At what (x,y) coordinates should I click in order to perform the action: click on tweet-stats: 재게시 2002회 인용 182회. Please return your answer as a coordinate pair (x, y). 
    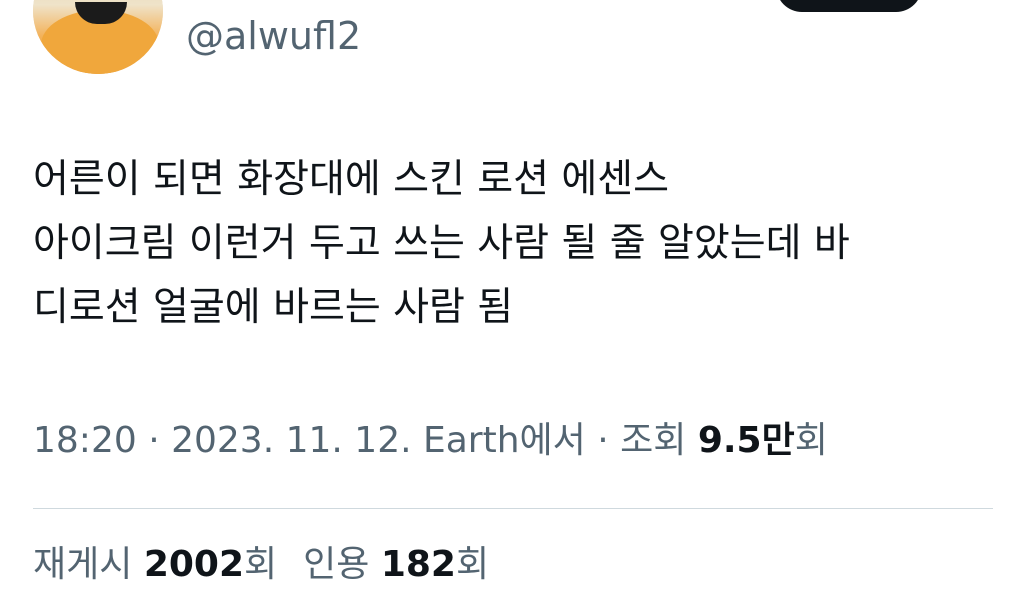
    Looking at the image, I should click on (261, 565).